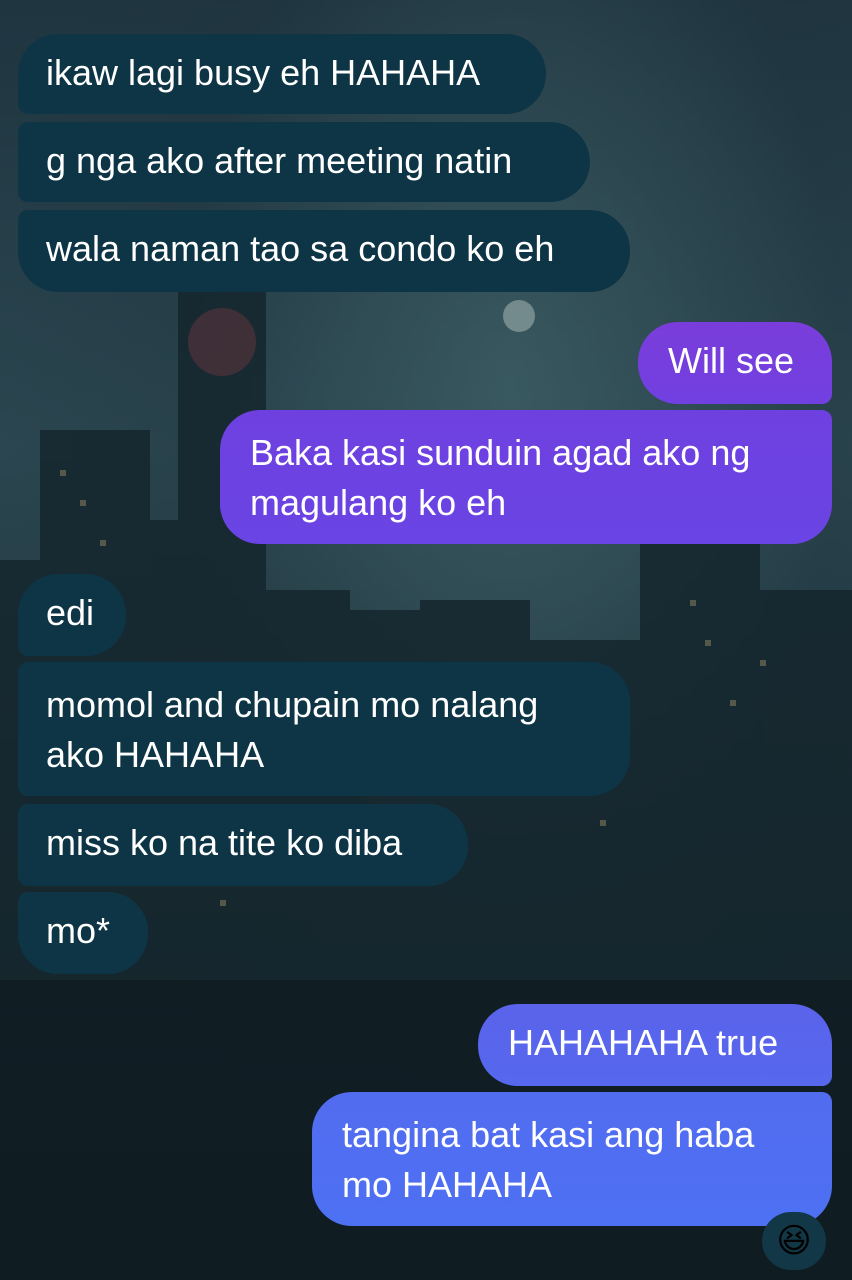  I want to click on message-text: g nga ako after meeting natin, so click(279, 160).